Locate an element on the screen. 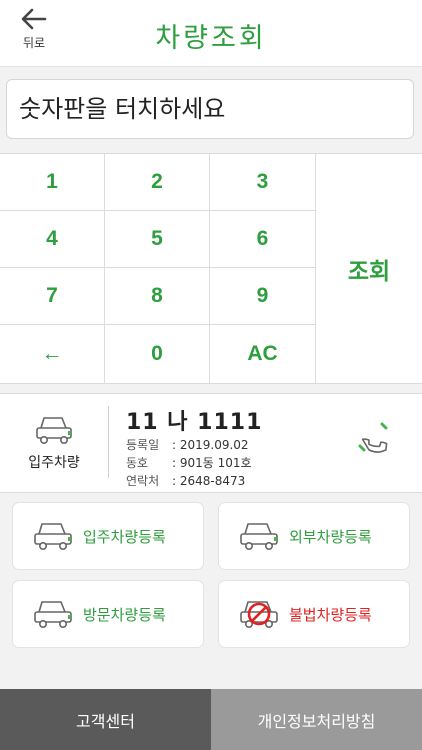 The image size is (422, 750). footer-bar: 고객센터 개인정보처리방침 is located at coordinates (211, 719).